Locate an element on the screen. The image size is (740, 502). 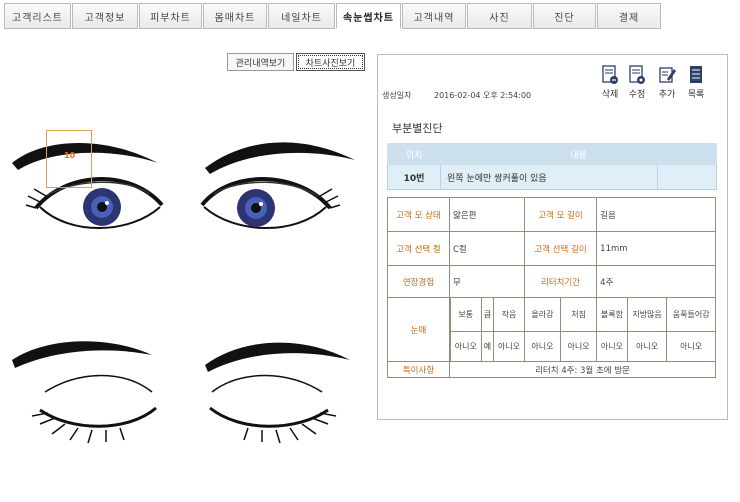
eye-shape-header: 처짐 is located at coordinates (578, 314).